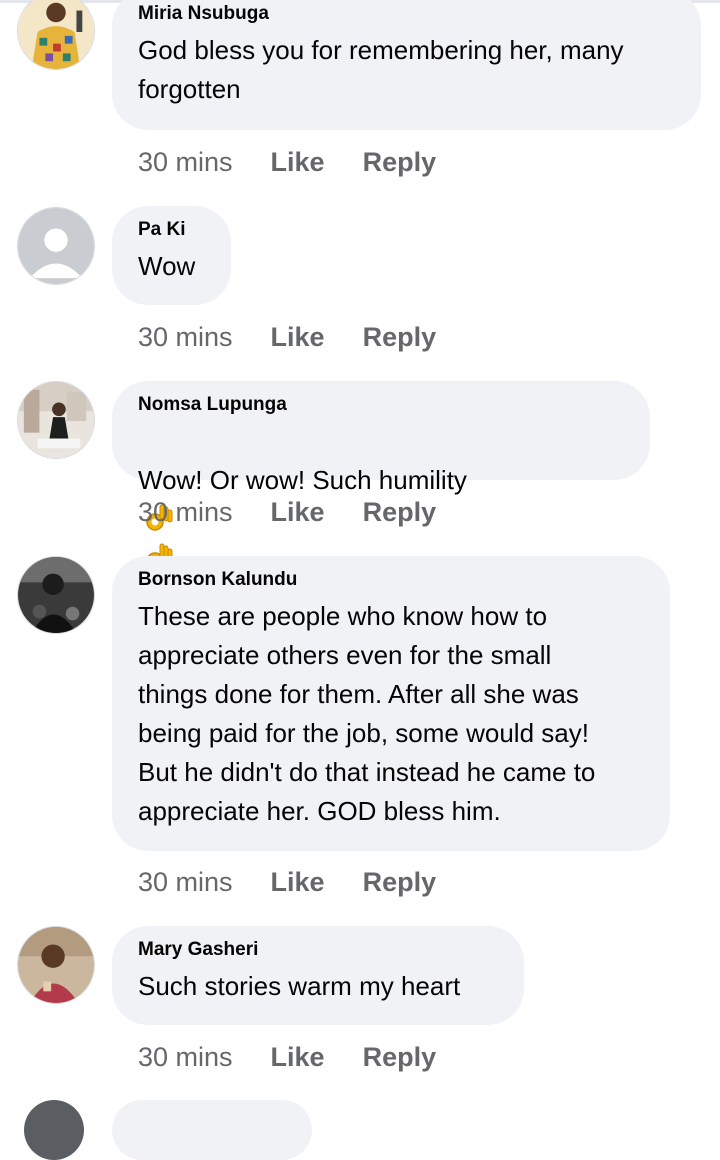 This screenshot has width=720, height=1160. What do you see at coordinates (212, 1130) in the screenshot?
I see `comment-bubble` at bounding box center [212, 1130].